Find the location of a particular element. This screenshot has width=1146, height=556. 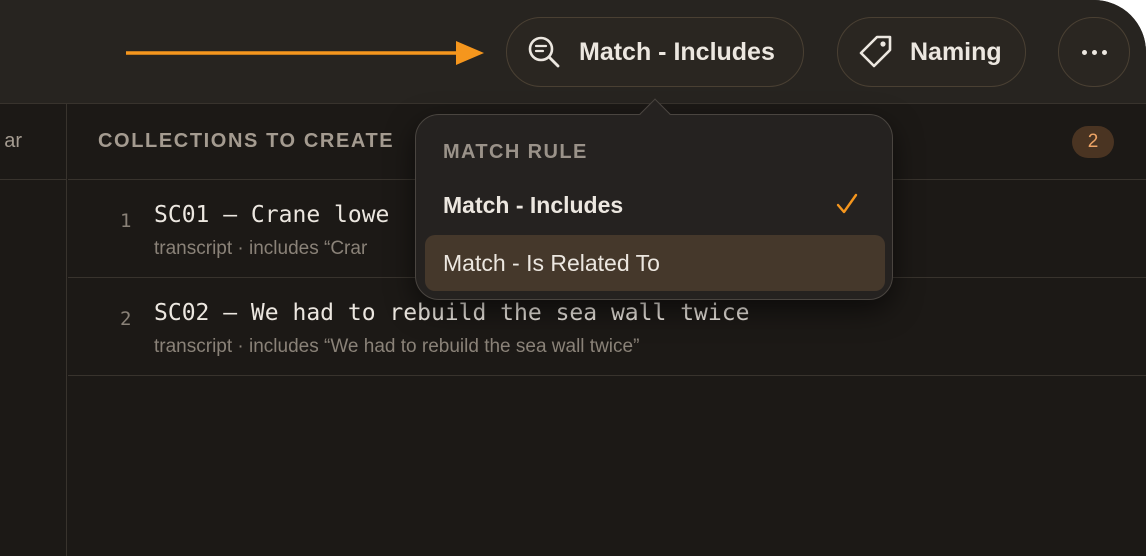

match-rule-button-label: Match - Includes is located at coordinates (677, 51).